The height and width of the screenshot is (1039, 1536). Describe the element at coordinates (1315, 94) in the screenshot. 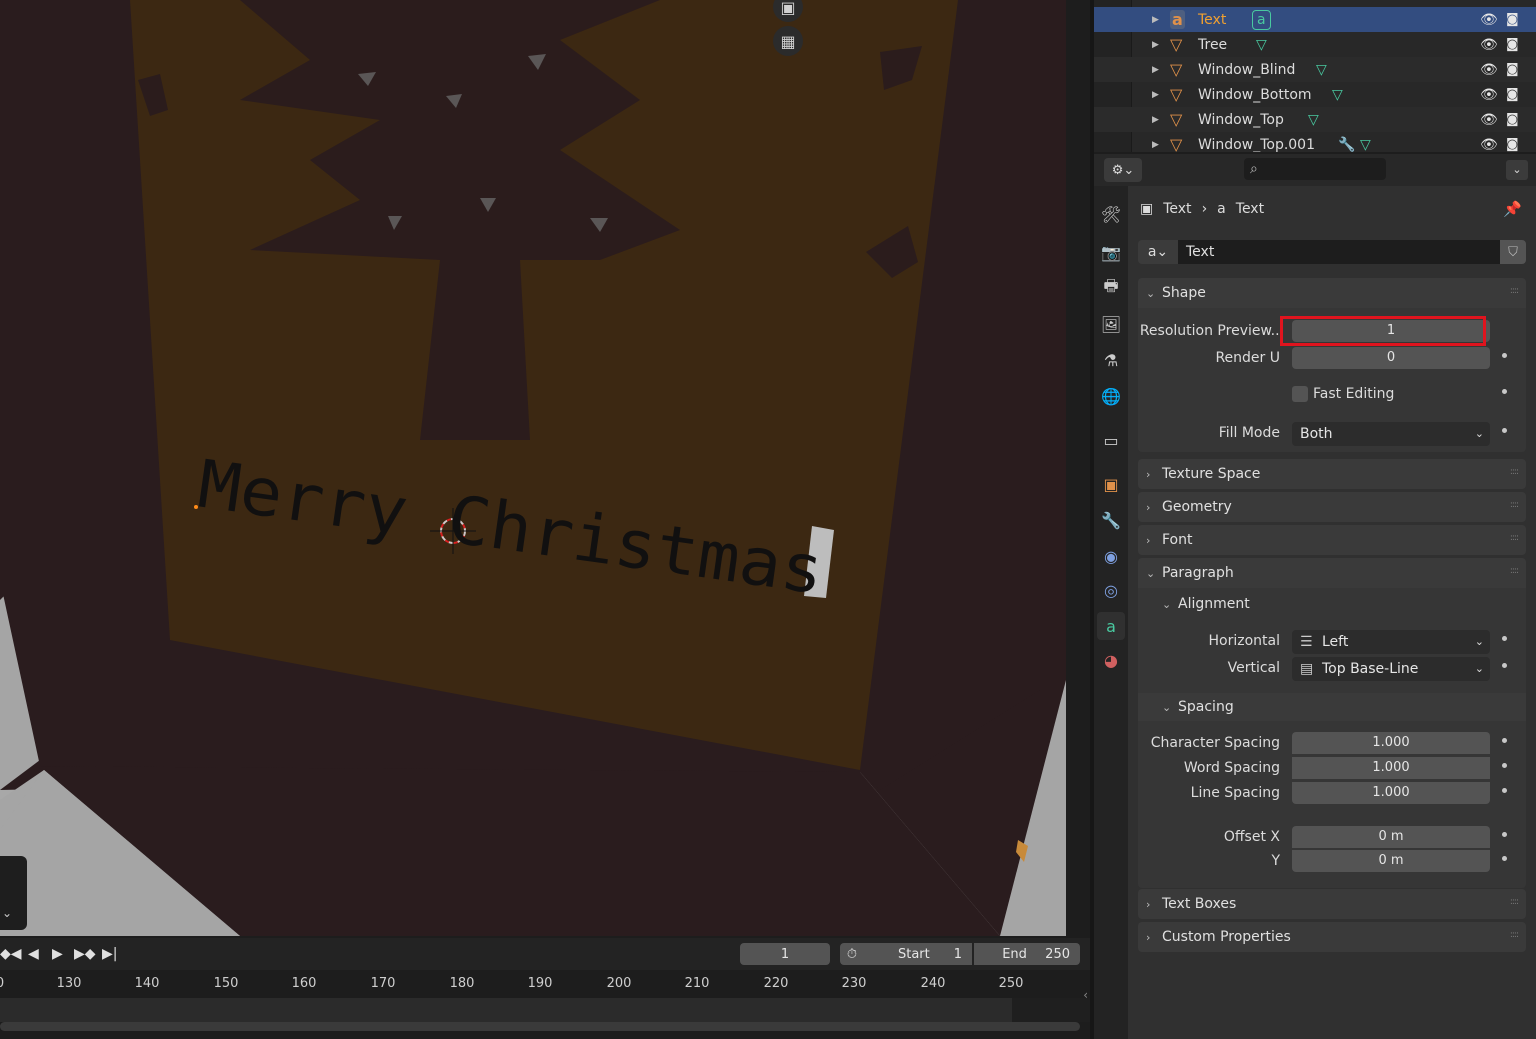

I see `outliner-row-window-bottom: ▶ ▽ Window_Bottom ▽ 👁 ◙` at that location.